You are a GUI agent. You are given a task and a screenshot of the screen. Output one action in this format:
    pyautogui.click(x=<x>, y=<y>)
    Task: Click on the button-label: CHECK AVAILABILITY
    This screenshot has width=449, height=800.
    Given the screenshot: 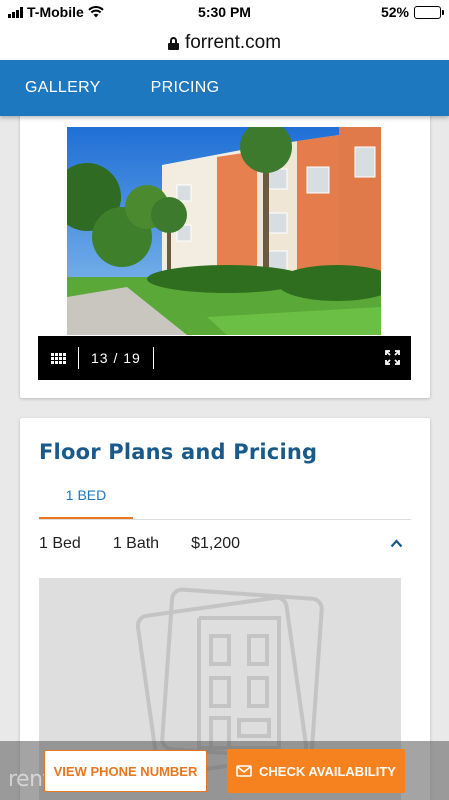 What is the action you would take?
    pyautogui.click(x=327, y=771)
    